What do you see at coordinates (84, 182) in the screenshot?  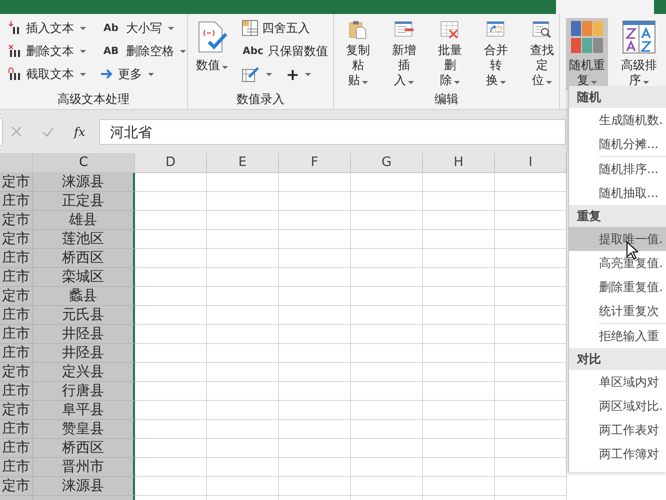 I see `table-cell: 涞源县` at bounding box center [84, 182].